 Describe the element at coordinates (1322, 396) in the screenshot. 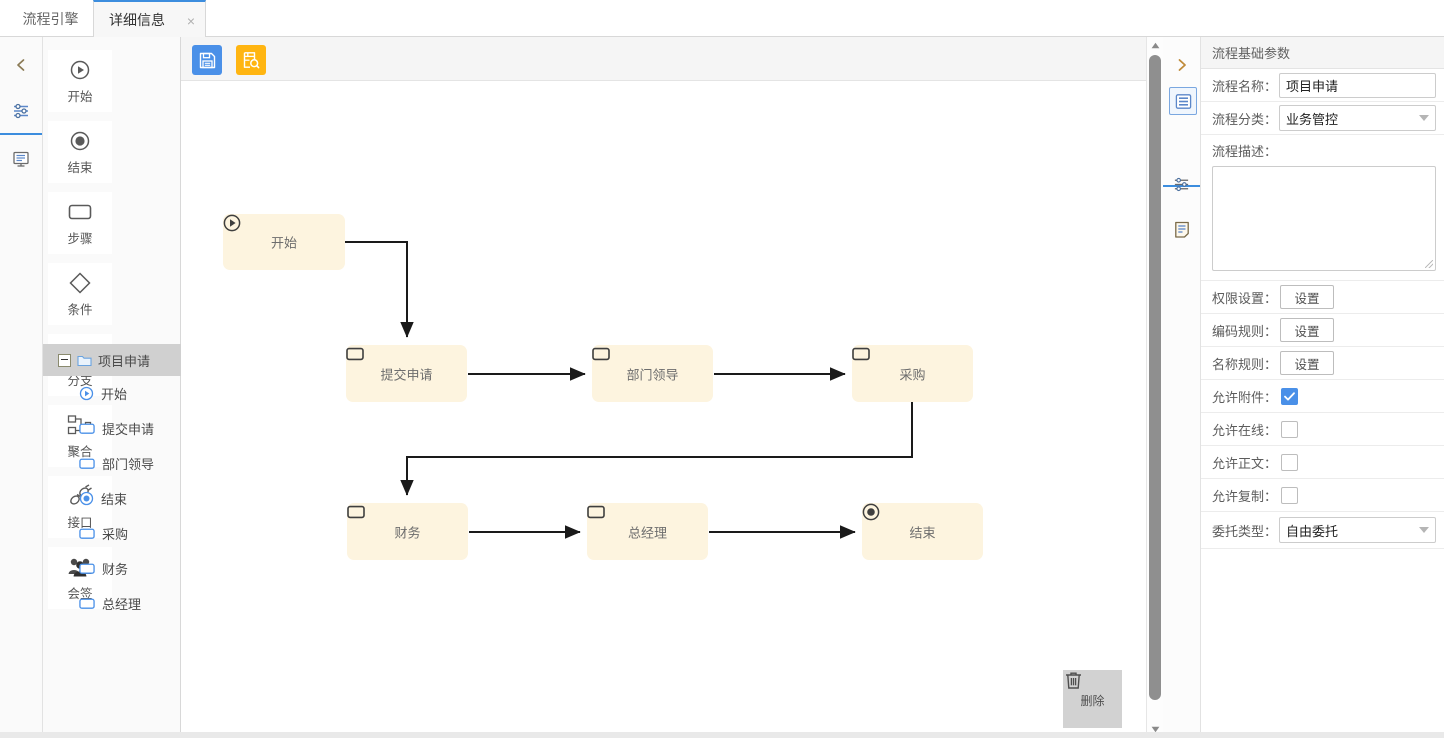

I see `property-row-allow-attachment: 允许附件：` at that location.